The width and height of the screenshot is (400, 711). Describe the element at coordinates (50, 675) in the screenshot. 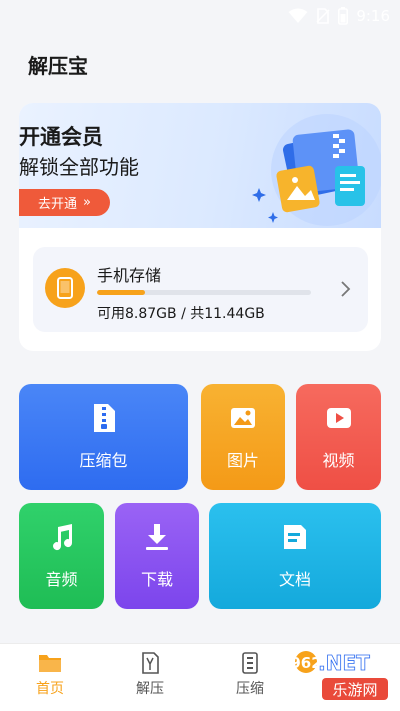

I see `nav-home: 首页` at that location.